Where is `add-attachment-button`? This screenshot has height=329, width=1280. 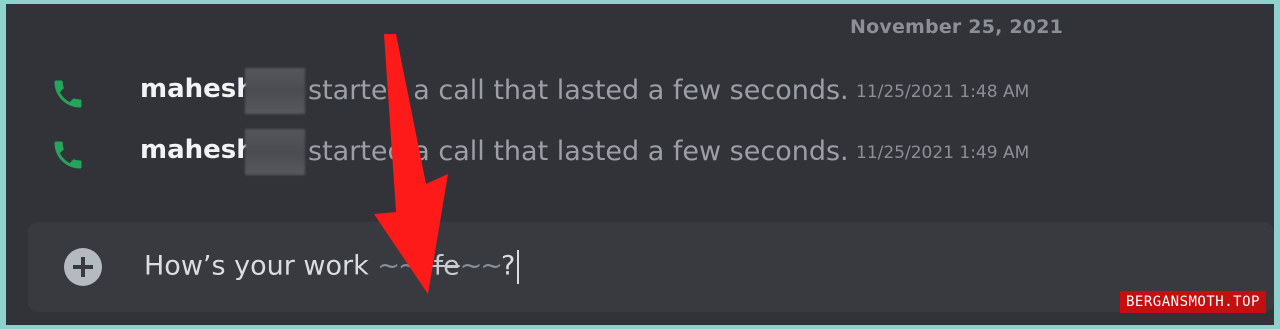 add-attachment-button is located at coordinates (83, 267).